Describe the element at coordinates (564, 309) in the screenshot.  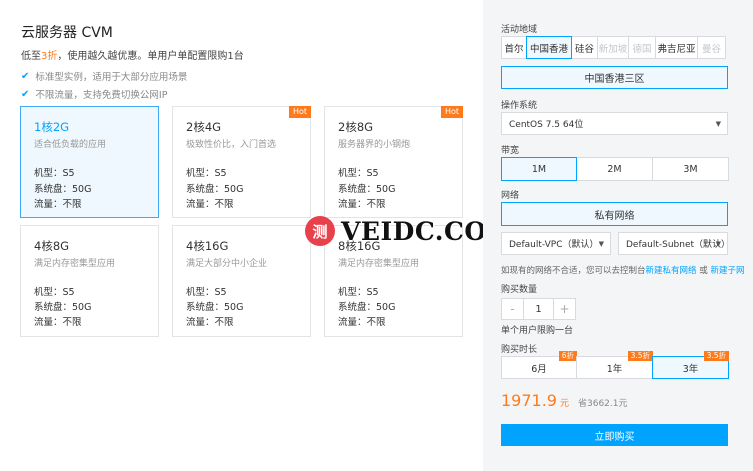
I see `increment-button: +` at that location.